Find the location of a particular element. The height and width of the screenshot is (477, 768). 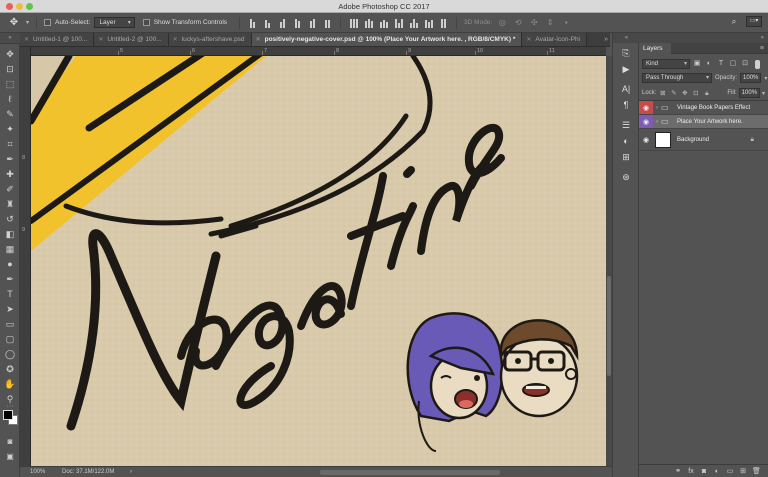

quick-mask-icon: ◙ is located at coordinates (10, 442).